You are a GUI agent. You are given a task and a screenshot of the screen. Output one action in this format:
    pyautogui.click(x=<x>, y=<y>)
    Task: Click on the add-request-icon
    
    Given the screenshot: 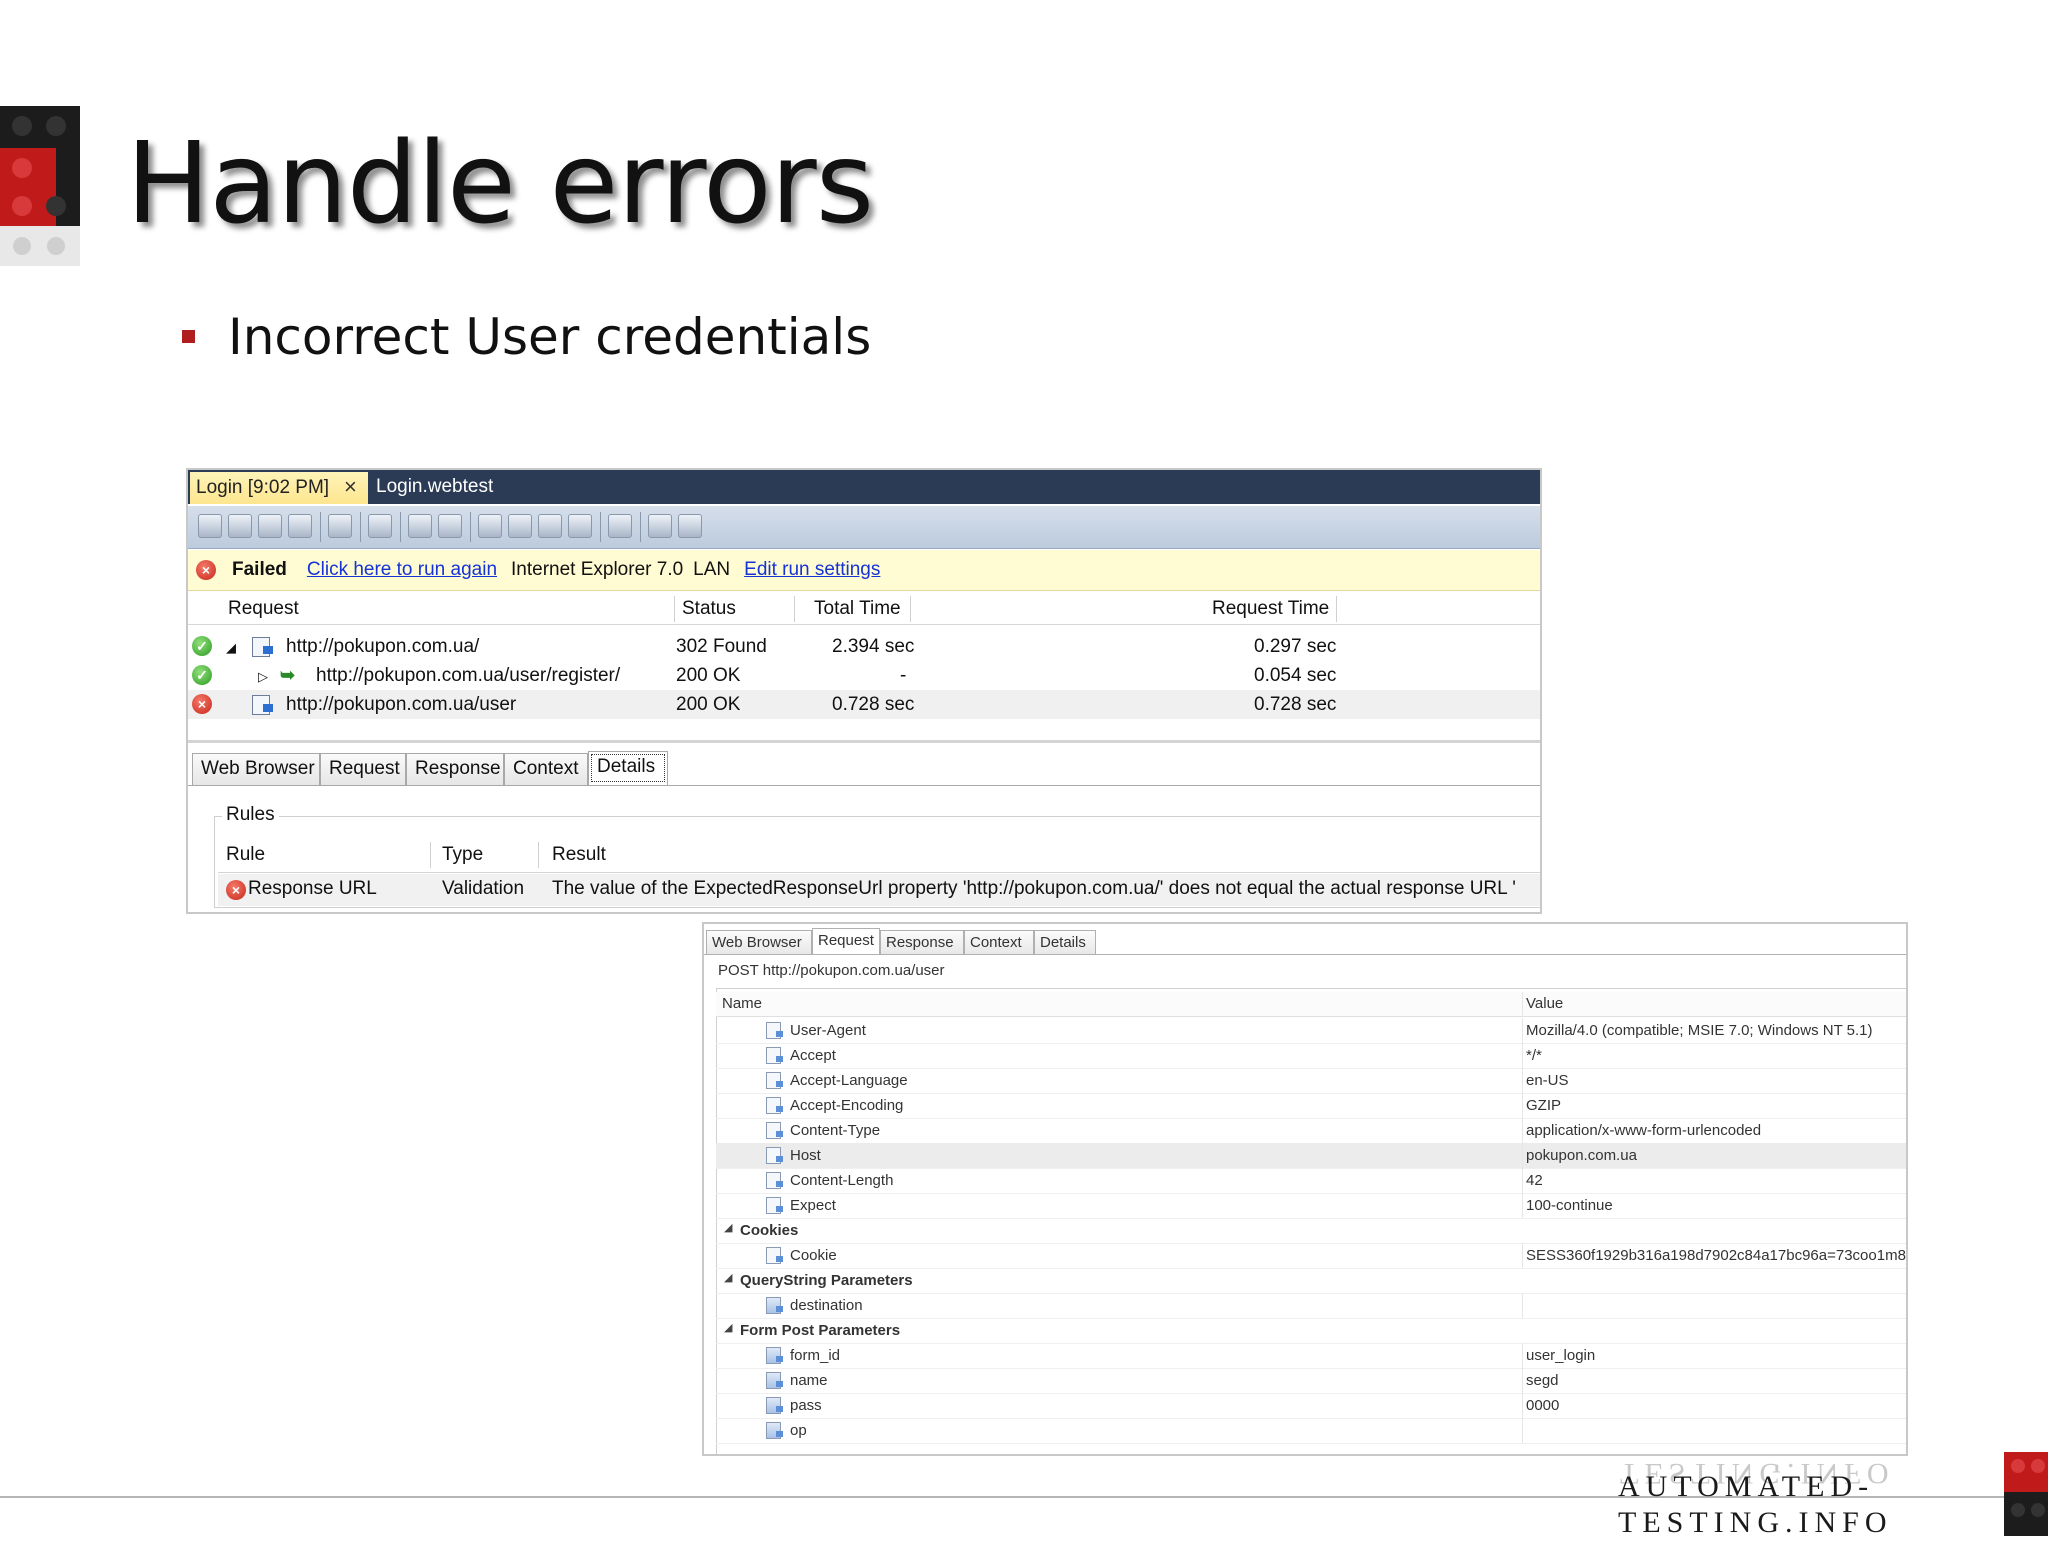 What is the action you would take?
    pyautogui.click(x=620, y=526)
    